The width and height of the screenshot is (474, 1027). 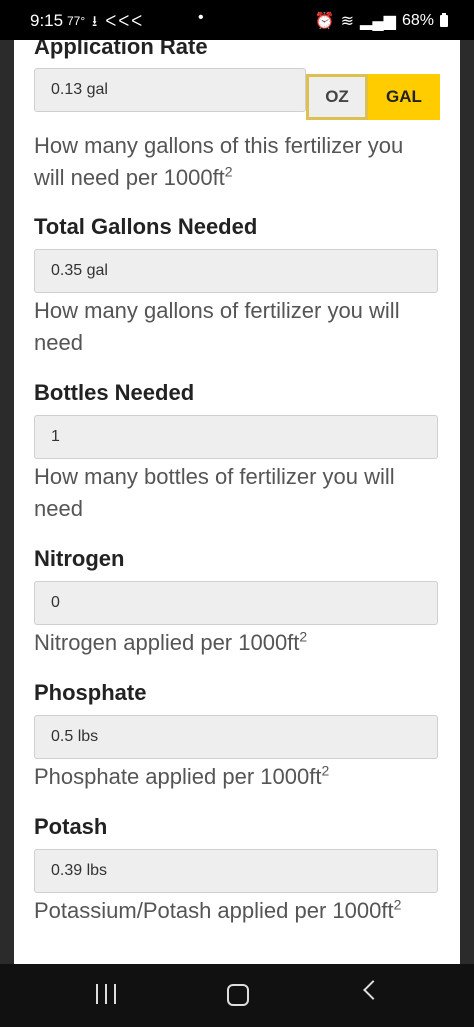 What do you see at coordinates (378, 21) in the screenshot?
I see `signal-icon: ▂▄▆` at bounding box center [378, 21].